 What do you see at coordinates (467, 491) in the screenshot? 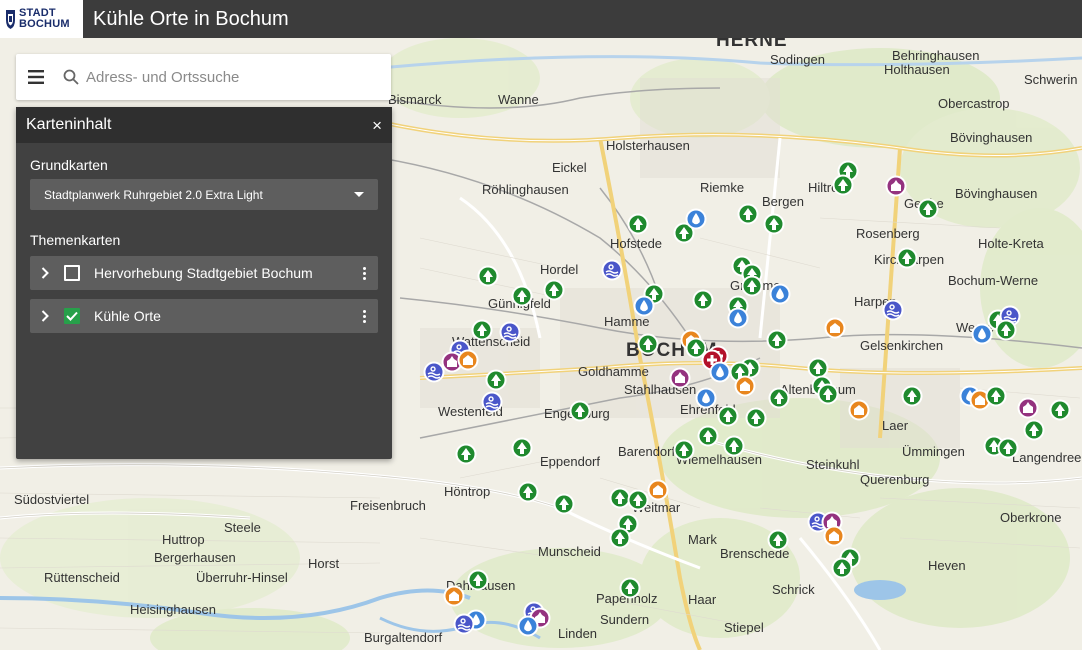
I see `map-label: Höntrop` at bounding box center [467, 491].